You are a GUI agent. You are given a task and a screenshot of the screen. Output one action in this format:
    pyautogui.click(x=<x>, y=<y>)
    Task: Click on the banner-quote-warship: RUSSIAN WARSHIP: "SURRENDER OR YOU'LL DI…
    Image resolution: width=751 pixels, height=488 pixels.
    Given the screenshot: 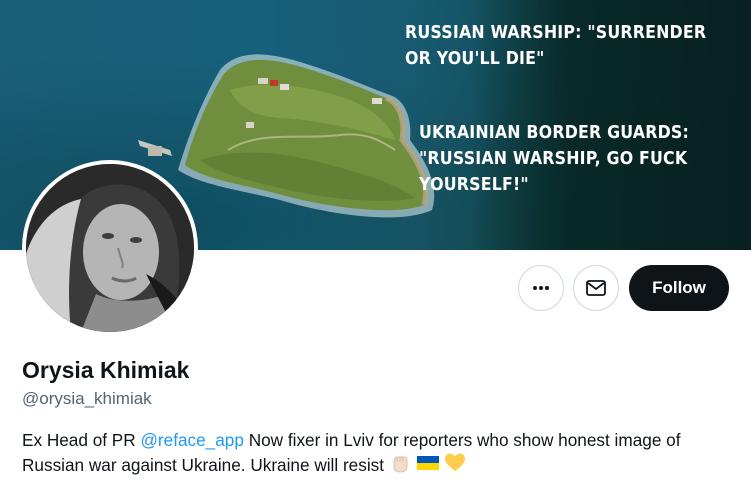 What is the action you would take?
    pyautogui.click(x=556, y=45)
    